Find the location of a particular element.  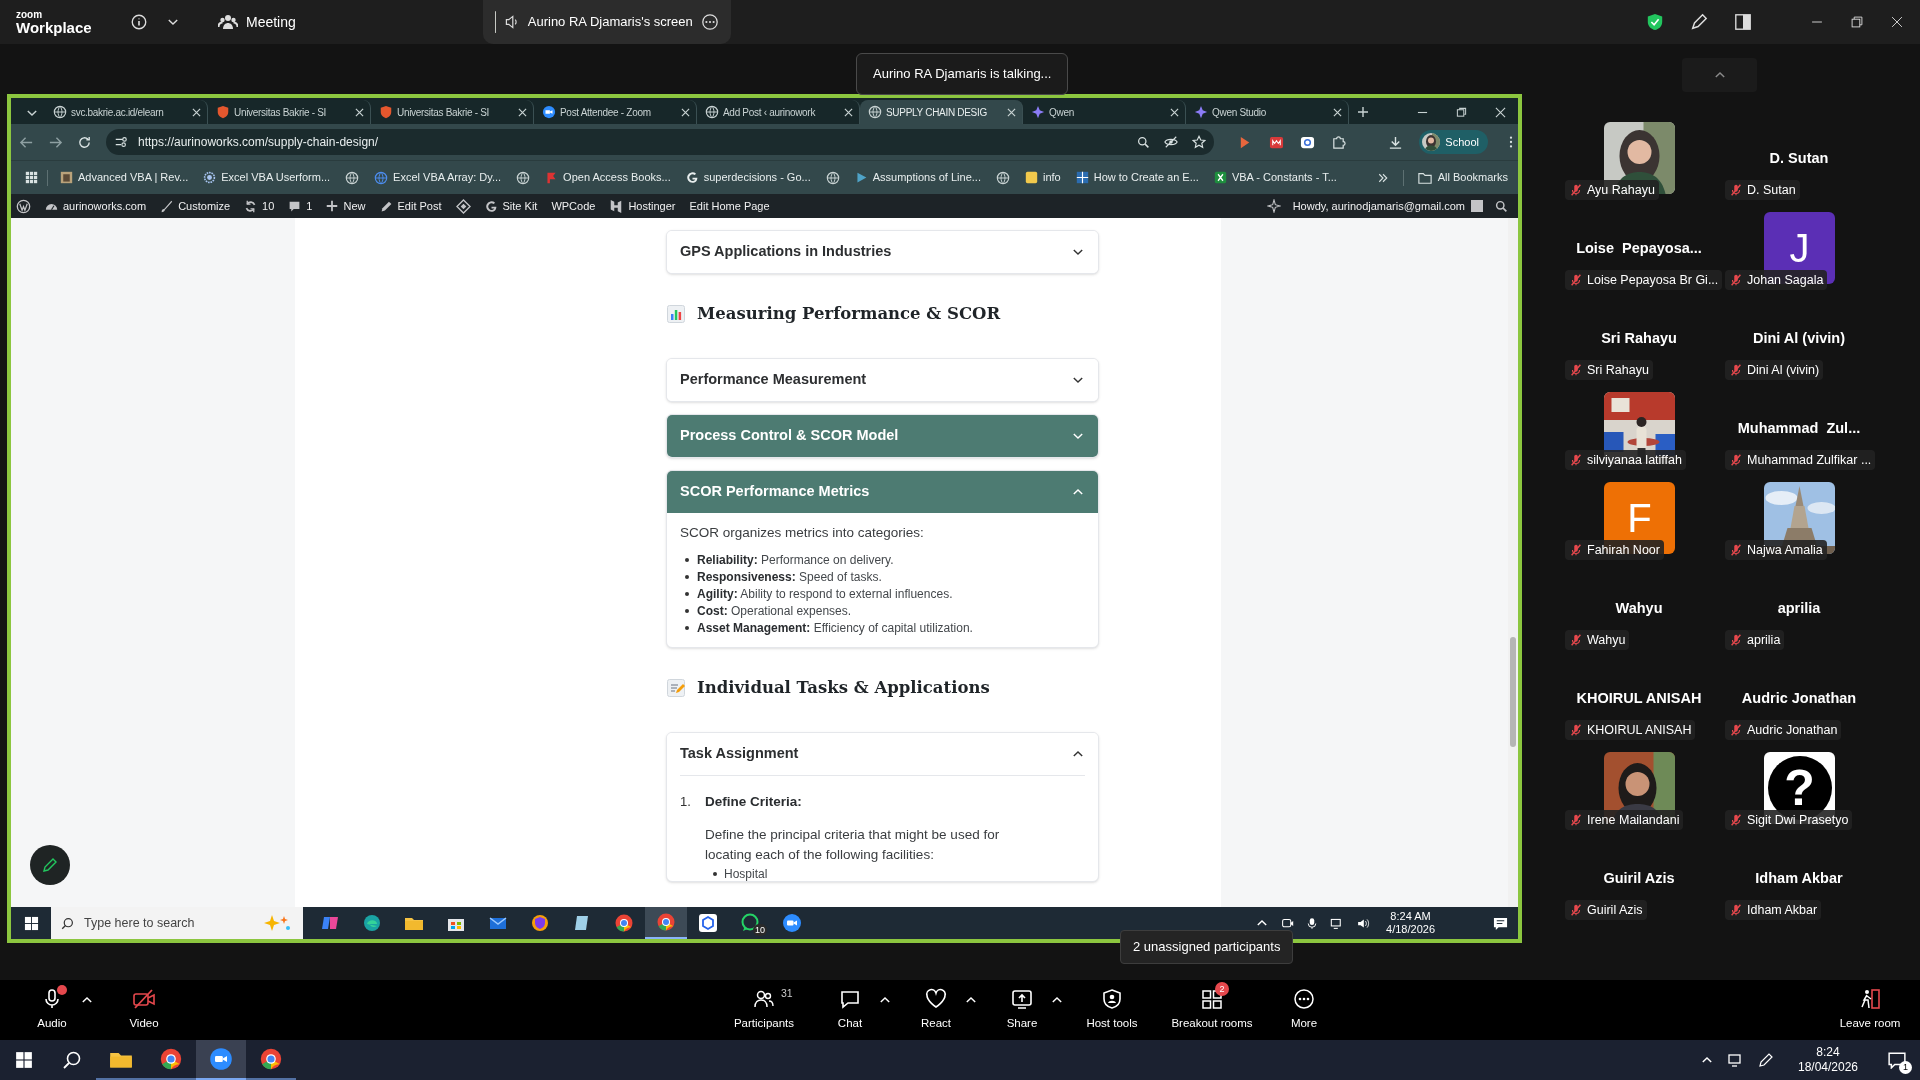

all-bookmarks-button: All Bookmarks is located at coordinates (1462, 177).